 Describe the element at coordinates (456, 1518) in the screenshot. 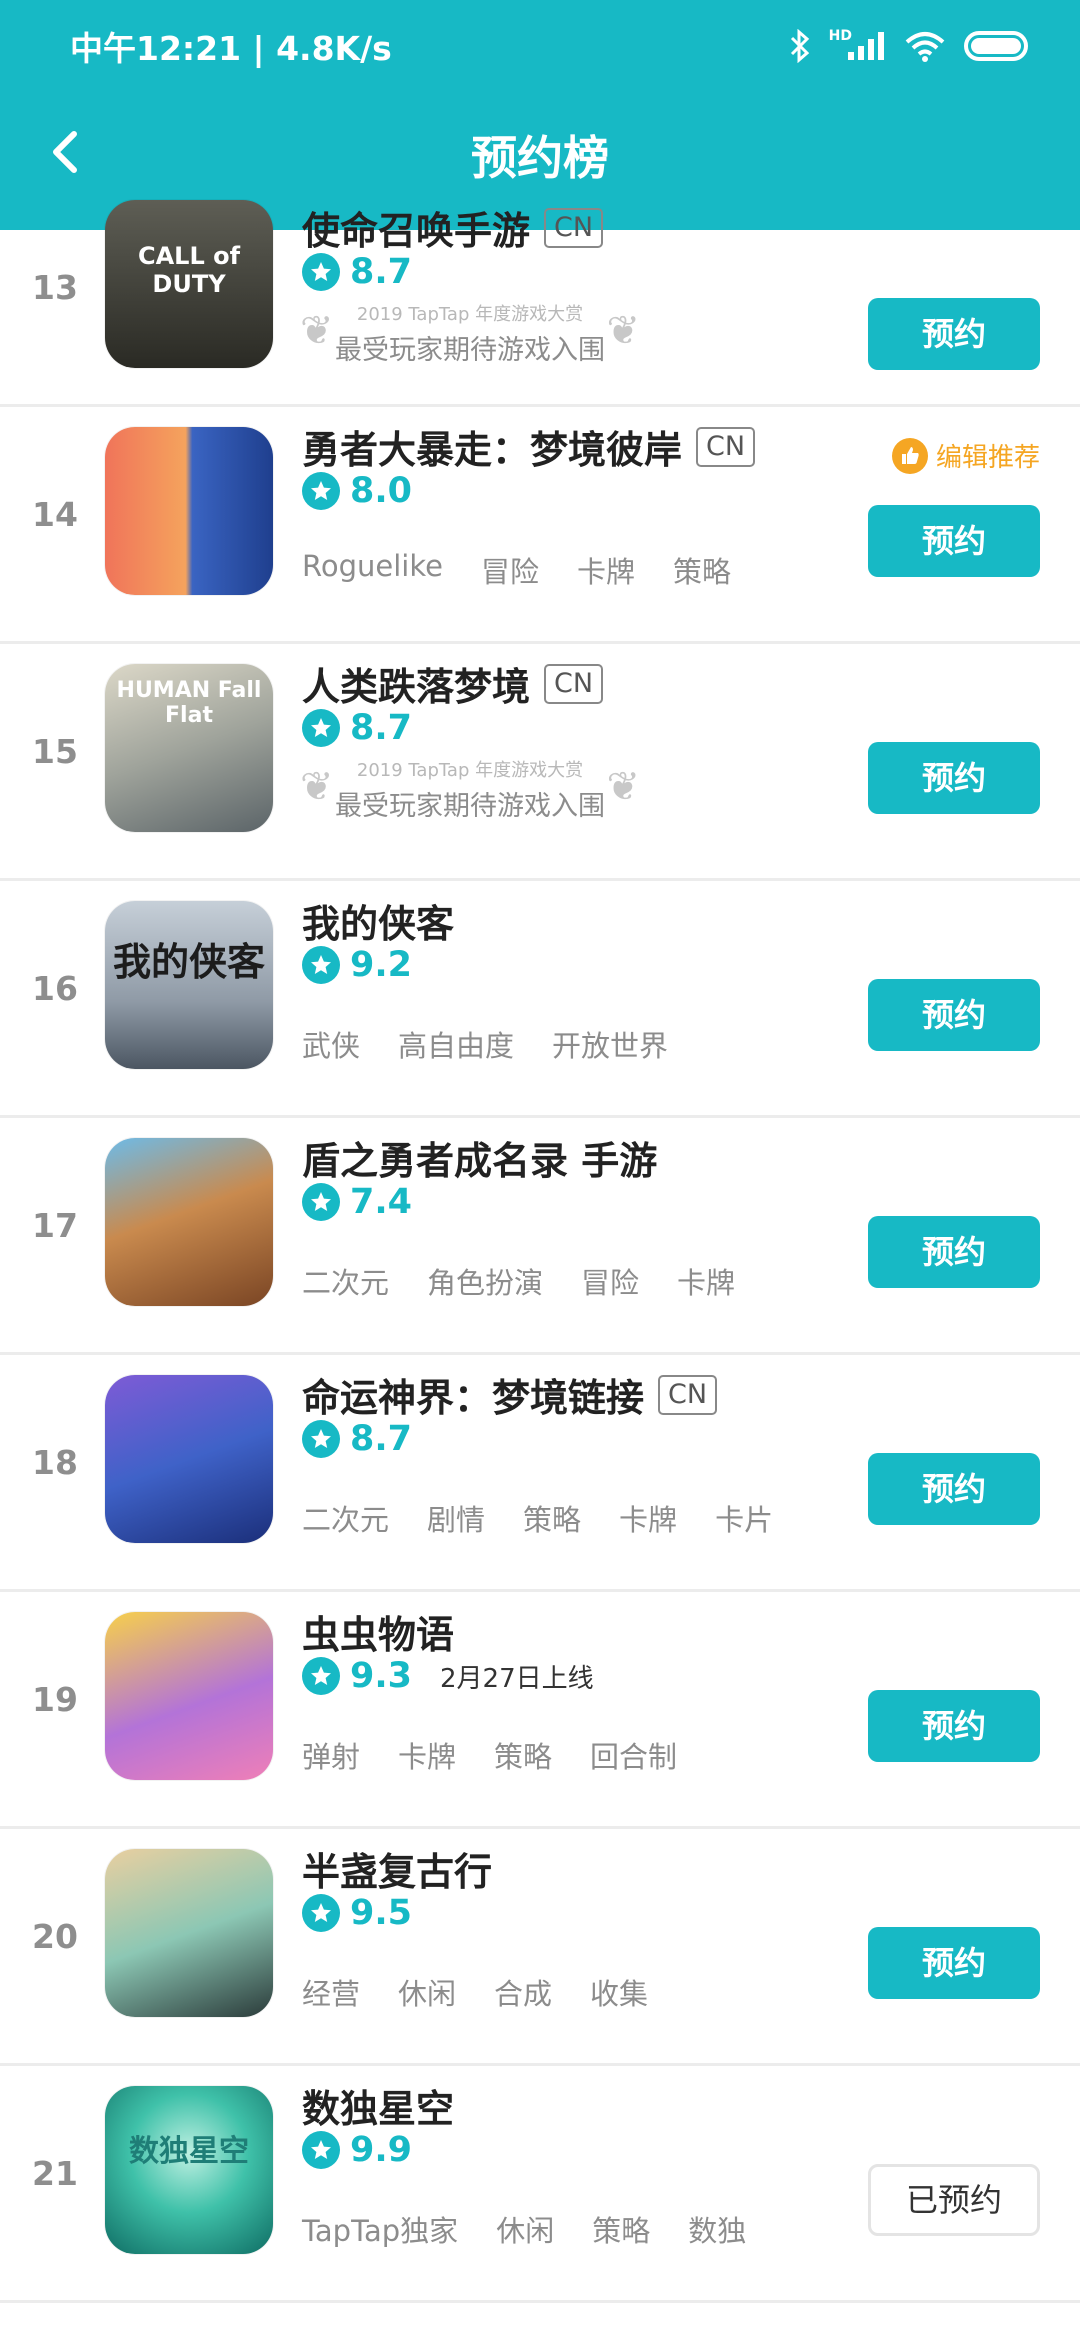

I see `tag: 剧情` at that location.